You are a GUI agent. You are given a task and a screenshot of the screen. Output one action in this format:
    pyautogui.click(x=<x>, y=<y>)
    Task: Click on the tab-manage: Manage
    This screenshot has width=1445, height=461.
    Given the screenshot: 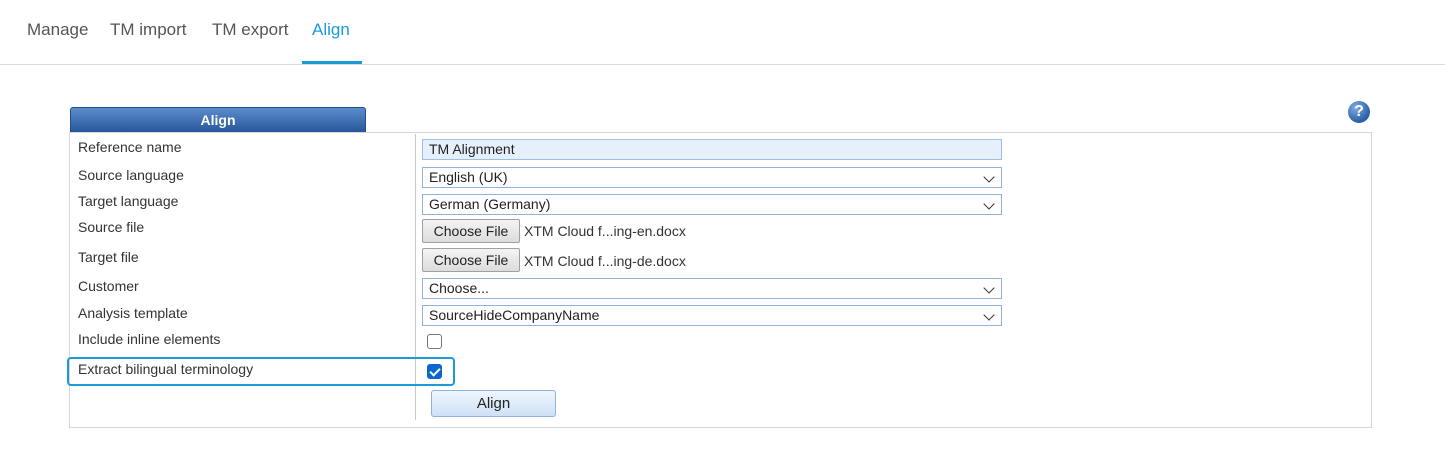 What is the action you would take?
    pyautogui.click(x=57, y=30)
    